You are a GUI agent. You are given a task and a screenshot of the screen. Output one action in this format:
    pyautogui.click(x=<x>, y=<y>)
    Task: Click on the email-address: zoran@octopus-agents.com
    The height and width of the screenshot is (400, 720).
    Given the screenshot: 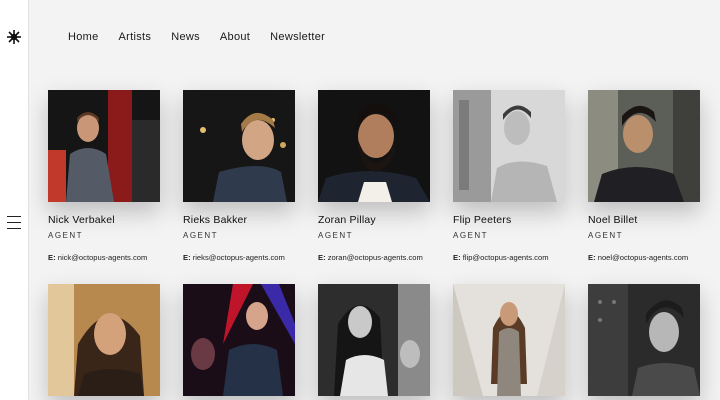 What is the action you would take?
    pyautogui.click(x=375, y=257)
    